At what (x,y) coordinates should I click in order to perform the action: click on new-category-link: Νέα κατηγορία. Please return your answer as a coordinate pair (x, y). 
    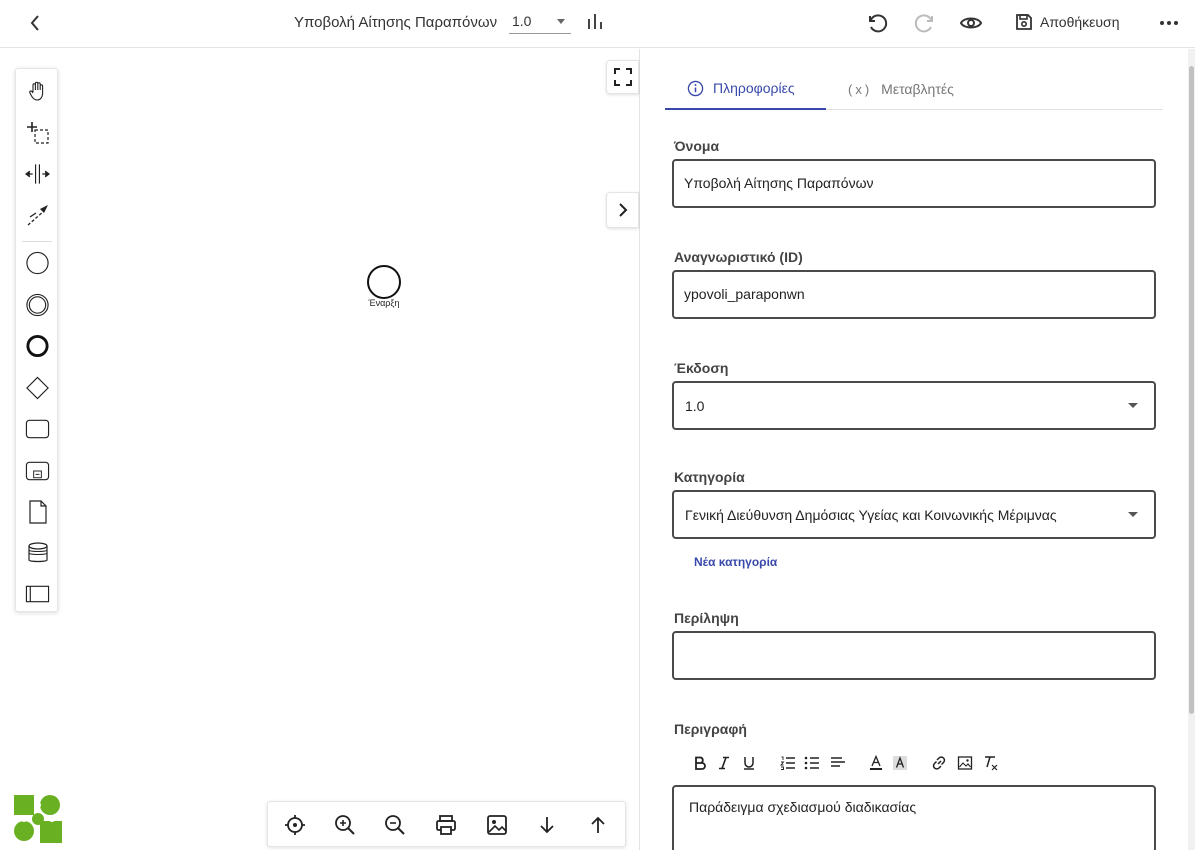
    Looking at the image, I should click on (735, 562).